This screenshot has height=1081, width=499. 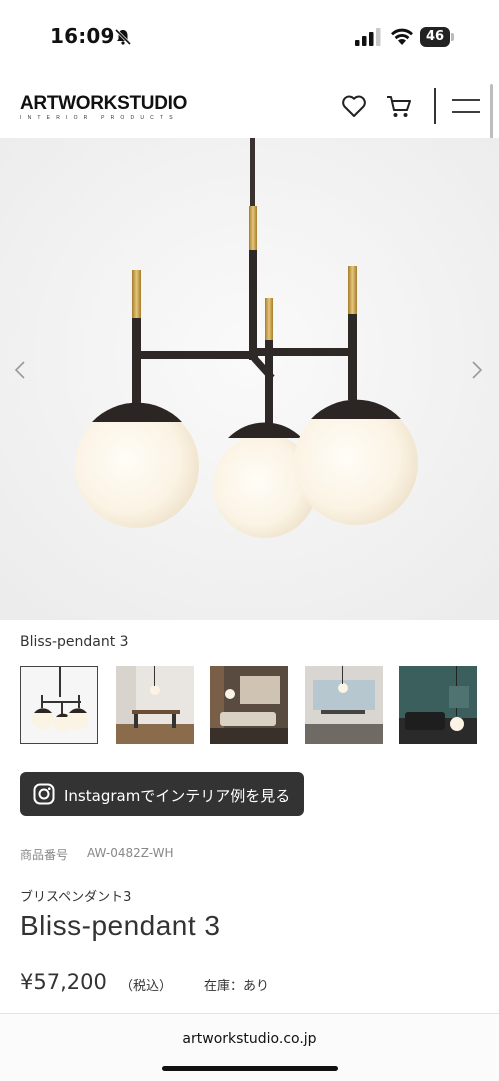 I want to click on battery-icon: 46, so click(x=438, y=37).